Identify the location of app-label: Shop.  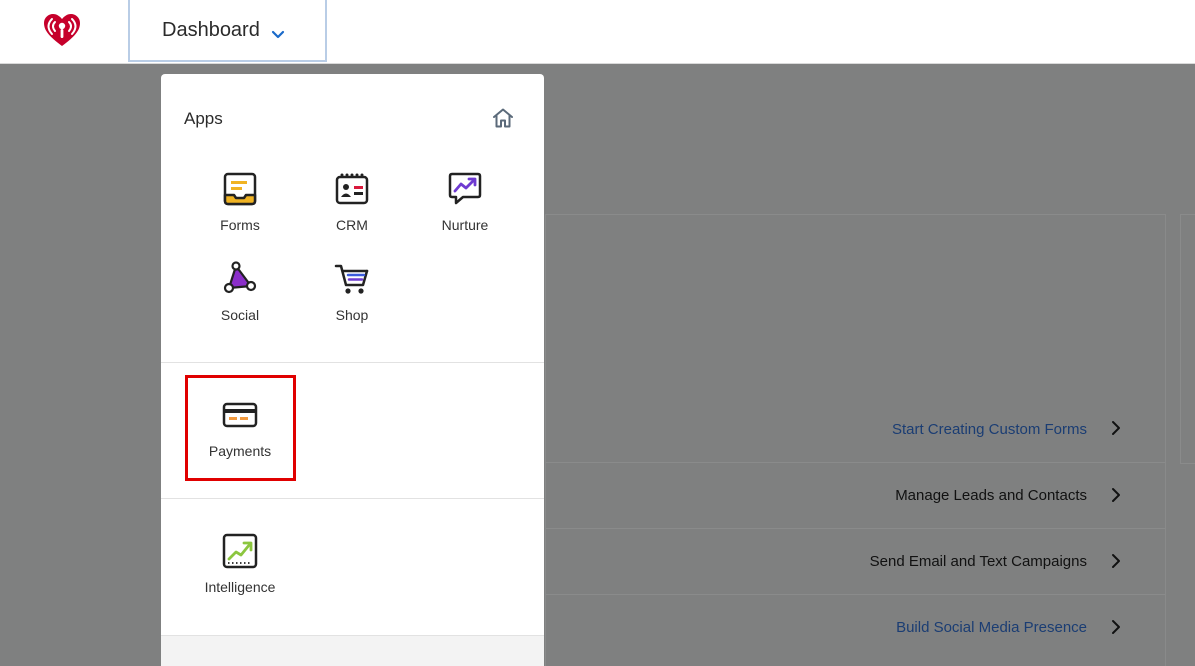
(352, 315).